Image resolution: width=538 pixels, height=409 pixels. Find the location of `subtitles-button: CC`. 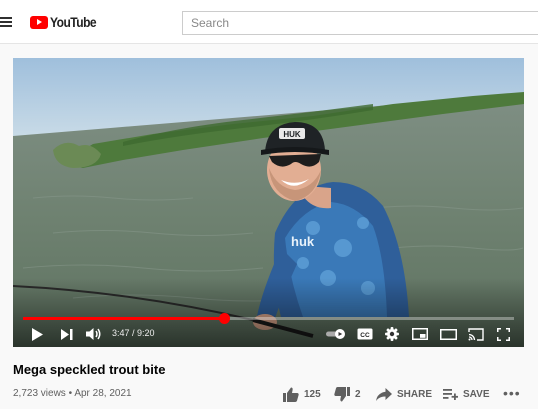

subtitles-button: CC is located at coordinates (365, 334).